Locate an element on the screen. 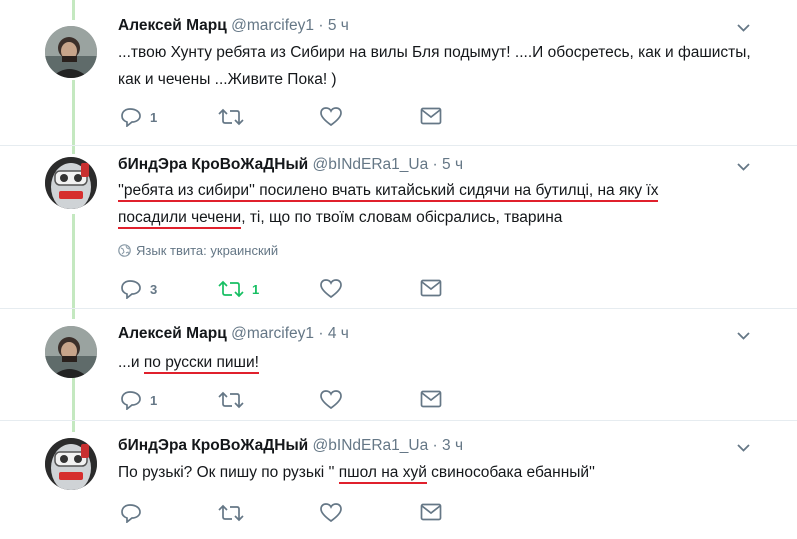 Image resolution: width=797 pixels, height=539 pixels. tweet-language-note: Язык твита: украинский is located at coordinates (198, 250).